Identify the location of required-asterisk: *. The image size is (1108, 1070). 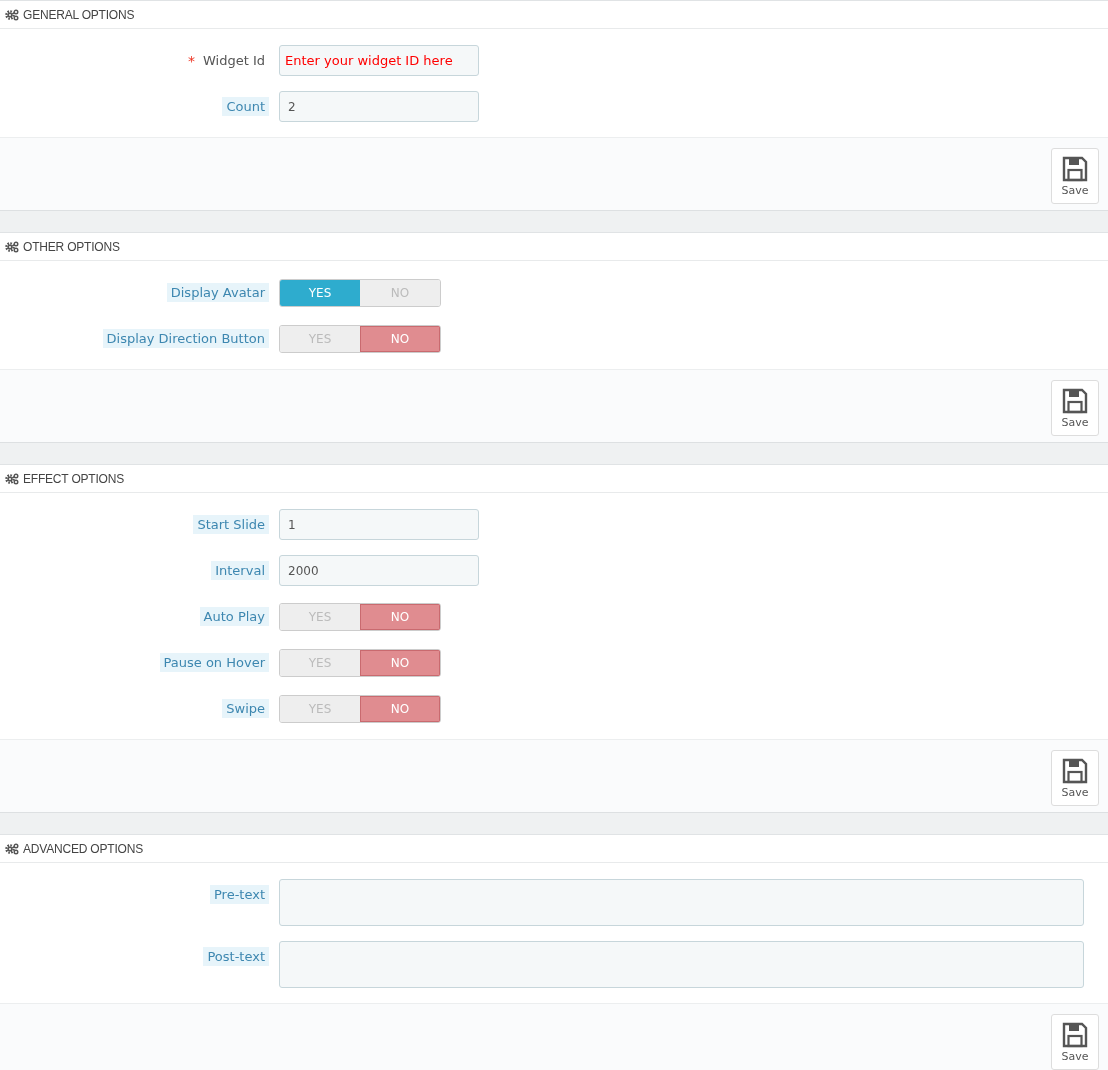
(191, 60).